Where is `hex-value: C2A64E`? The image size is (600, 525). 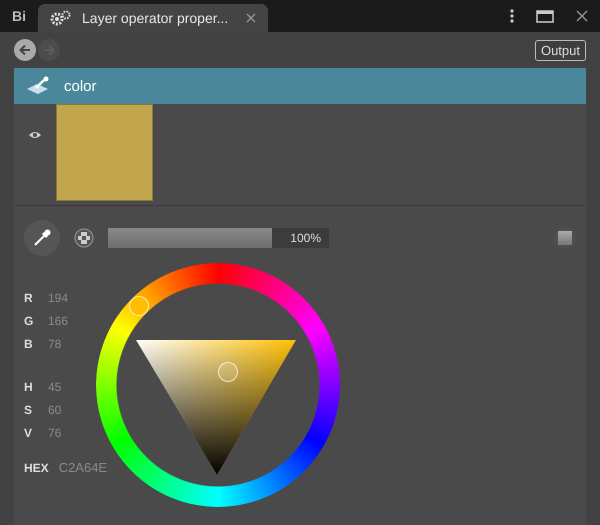 hex-value: C2A64E is located at coordinates (83, 467).